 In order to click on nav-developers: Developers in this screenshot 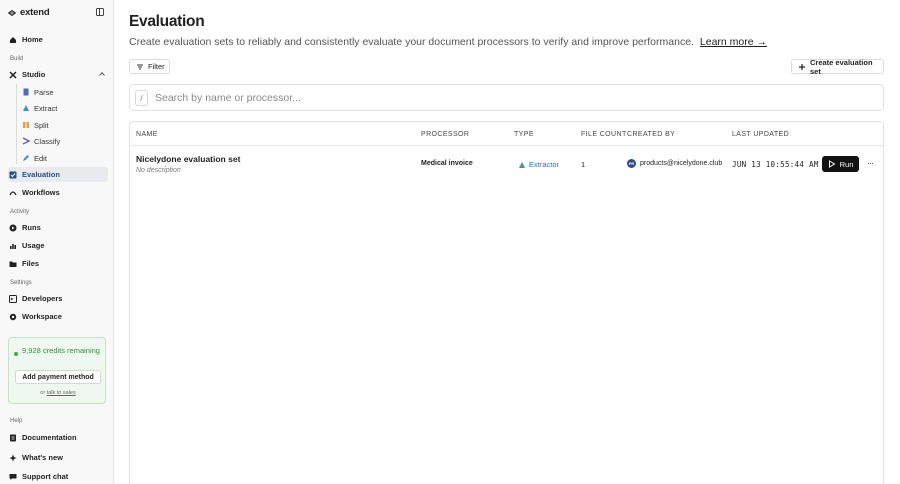, I will do `click(58, 298)`.